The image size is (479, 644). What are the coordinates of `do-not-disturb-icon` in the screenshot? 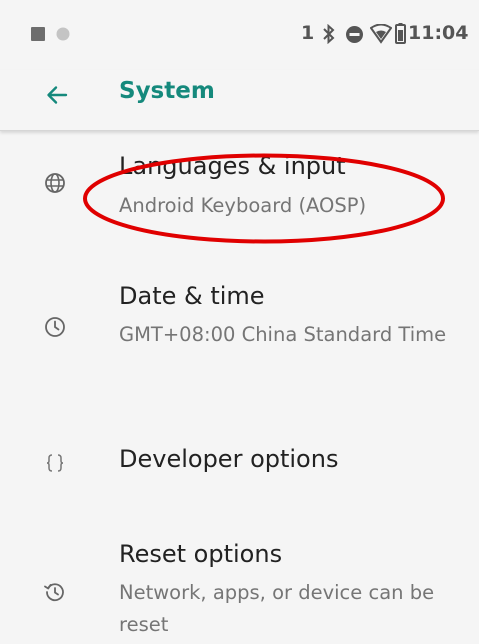 It's located at (354, 34).